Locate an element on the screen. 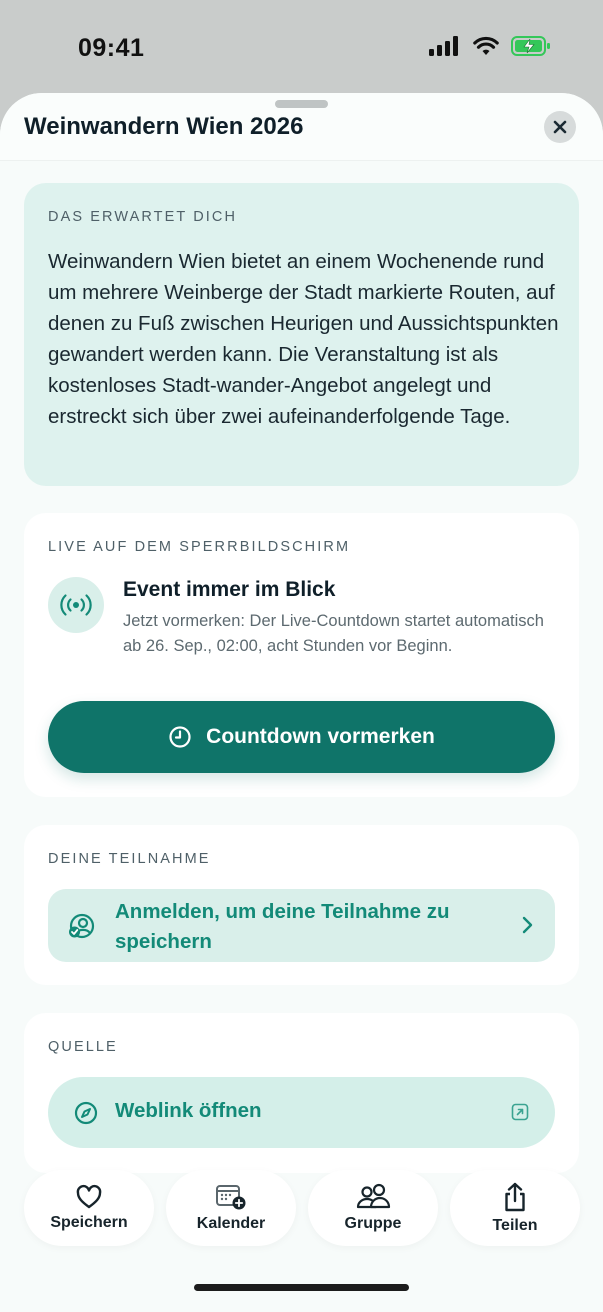 The width and height of the screenshot is (603, 1312). chevron-right-icon is located at coordinates (527, 927).